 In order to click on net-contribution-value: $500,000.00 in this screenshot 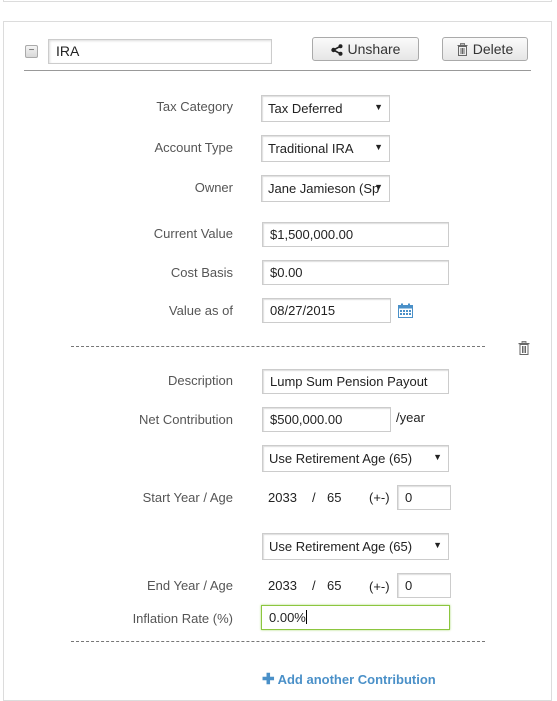, I will do `click(306, 419)`.